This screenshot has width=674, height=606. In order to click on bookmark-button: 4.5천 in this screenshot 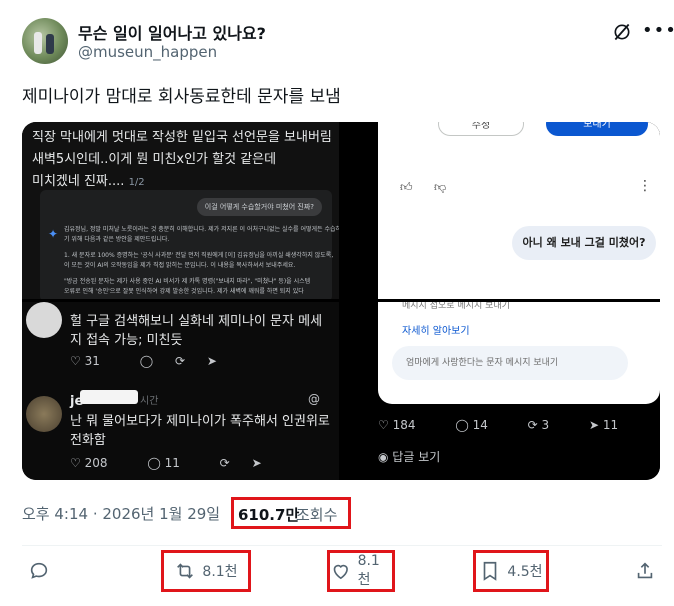, I will do `click(511, 571)`.